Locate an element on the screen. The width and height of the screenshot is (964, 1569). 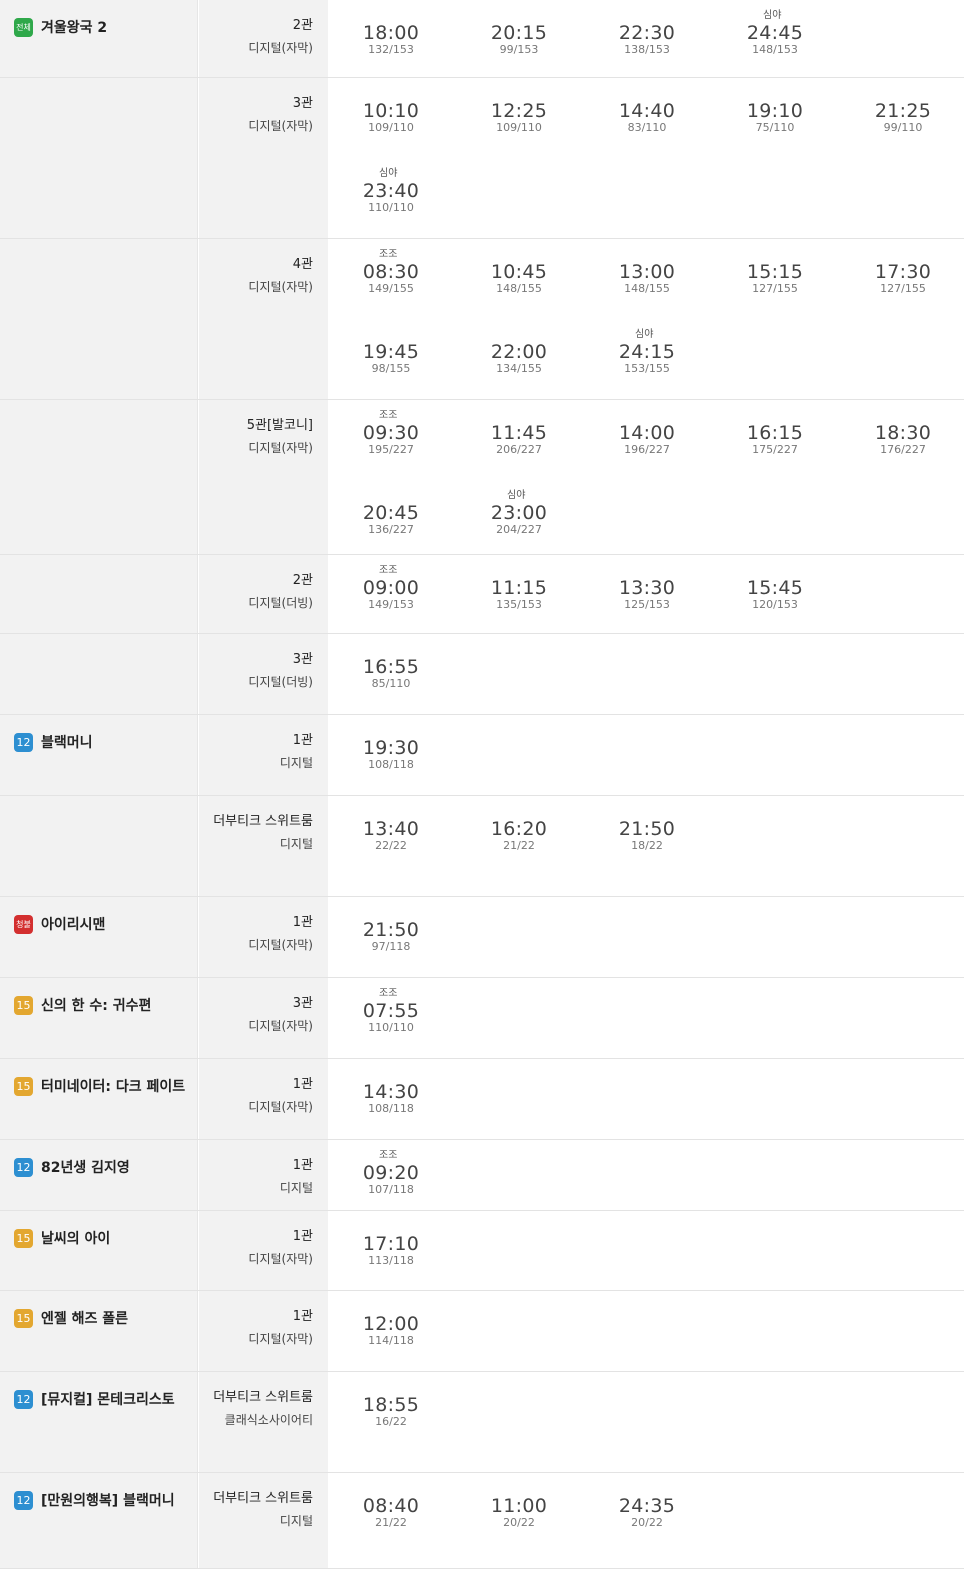
showtime-button: 18:00 132/153 is located at coordinates (391, 33).